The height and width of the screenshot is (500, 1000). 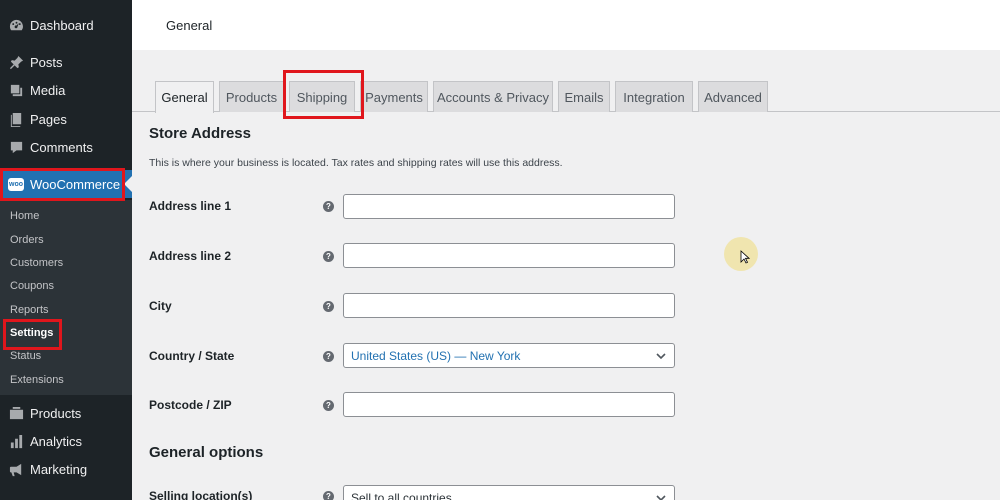 I want to click on tab-general: General, so click(x=184, y=97).